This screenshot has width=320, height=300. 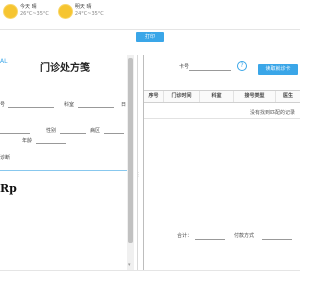 I want to click on age-label: 年龄, so click(x=27, y=141).